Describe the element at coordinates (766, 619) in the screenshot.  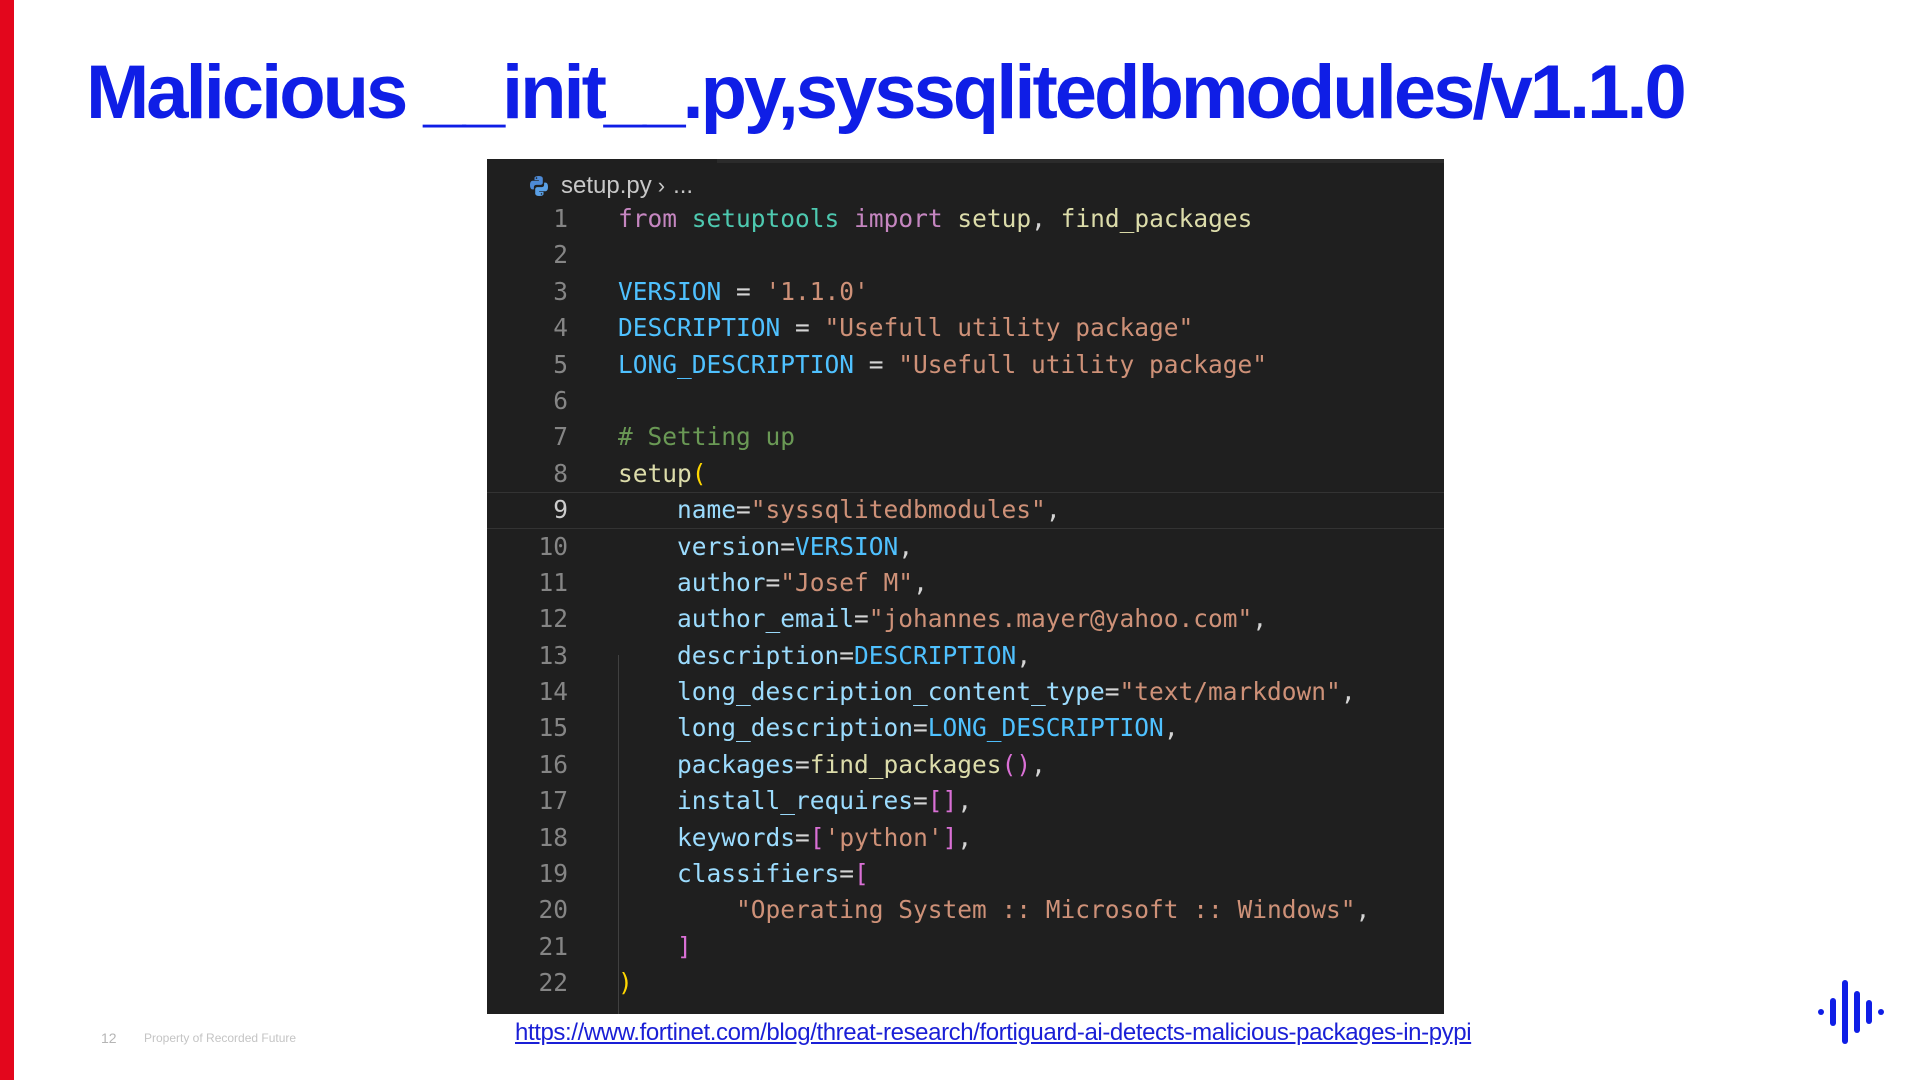
I see `code-token: author_email` at that location.